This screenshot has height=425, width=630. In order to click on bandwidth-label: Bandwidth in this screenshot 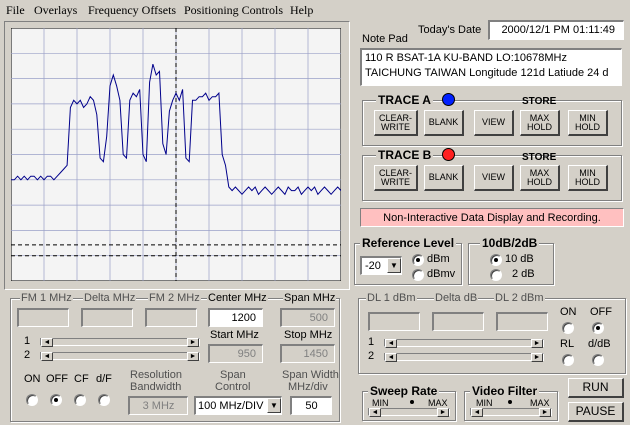, I will do `click(156, 387)`.